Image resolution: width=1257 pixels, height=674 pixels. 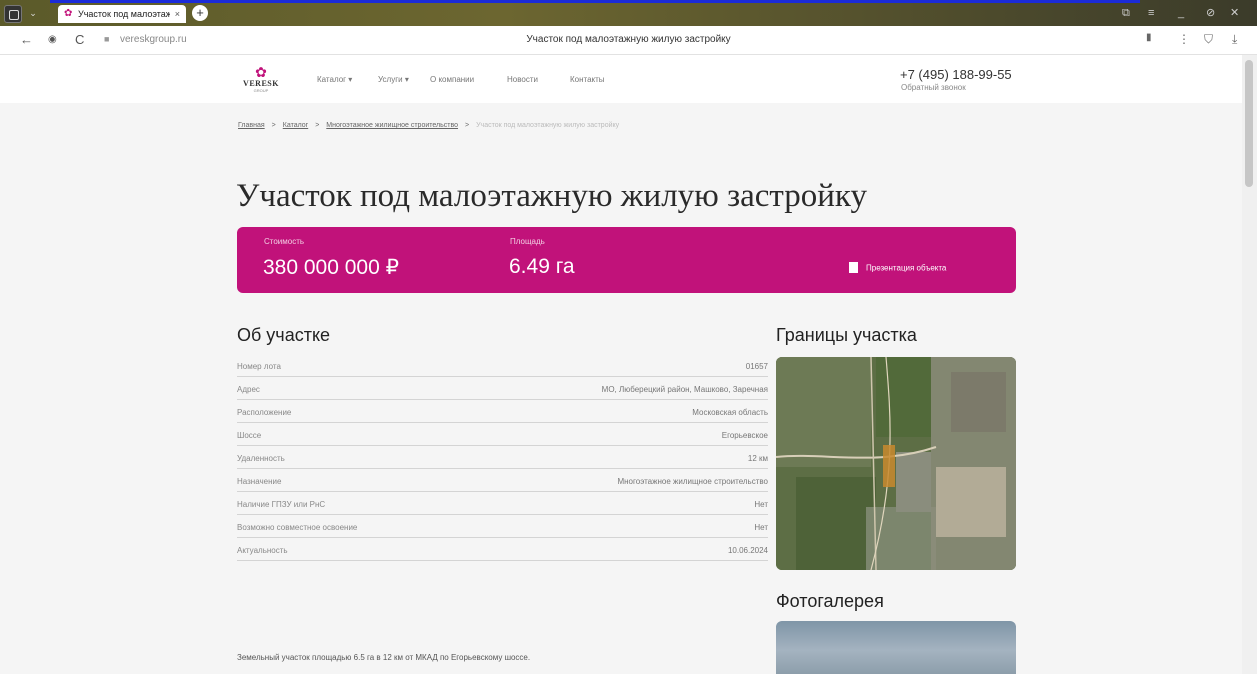 What do you see at coordinates (1151, 13) in the screenshot?
I see `menu-icon: ≡` at bounding box center [1151, 13].